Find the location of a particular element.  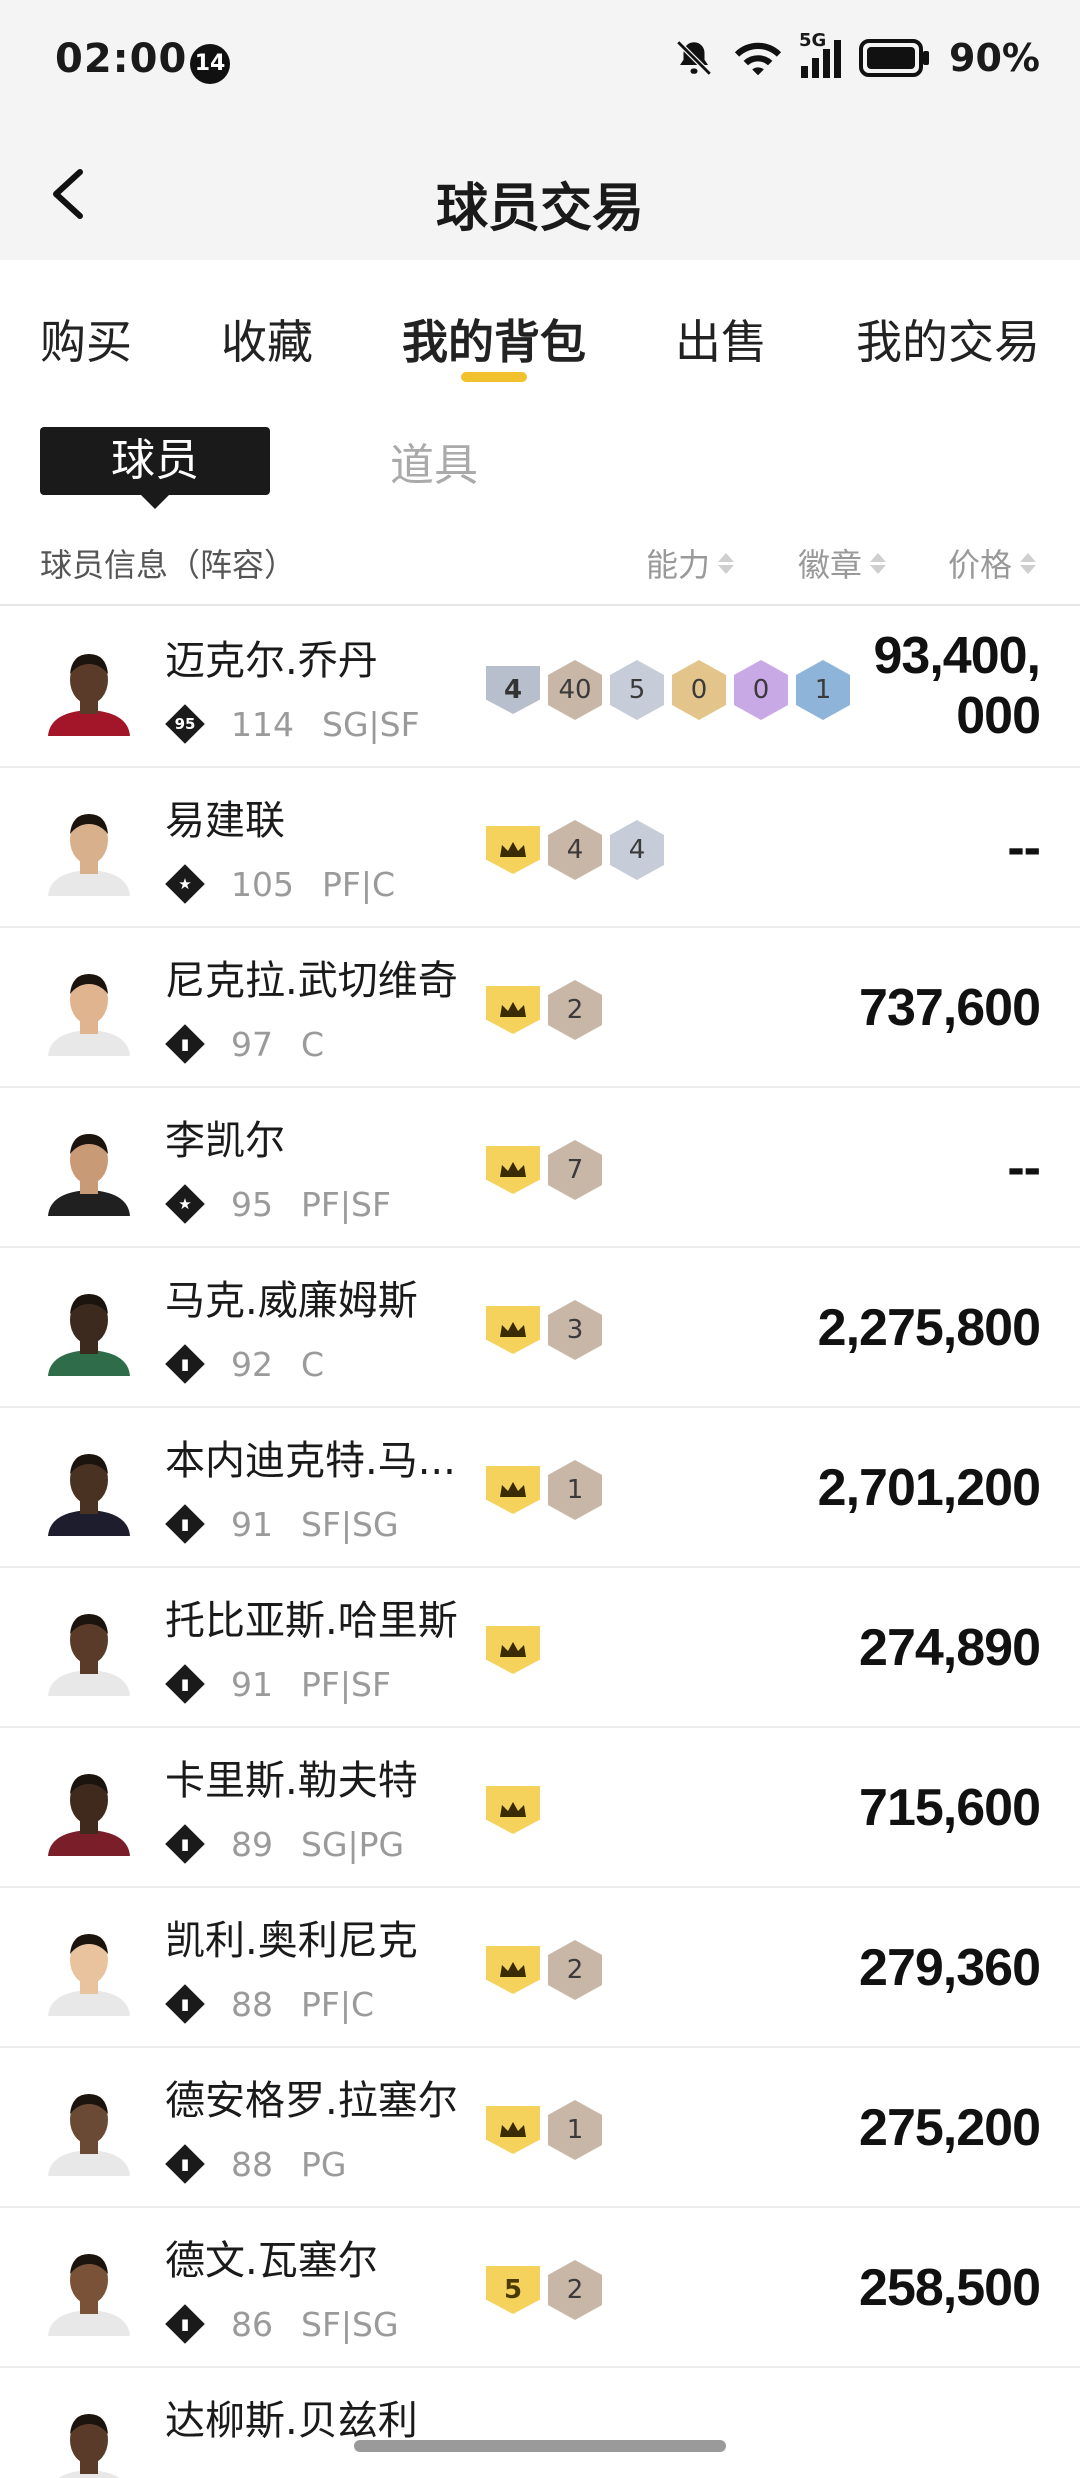

player-position: PF|C is located at coordinates (359, 884).